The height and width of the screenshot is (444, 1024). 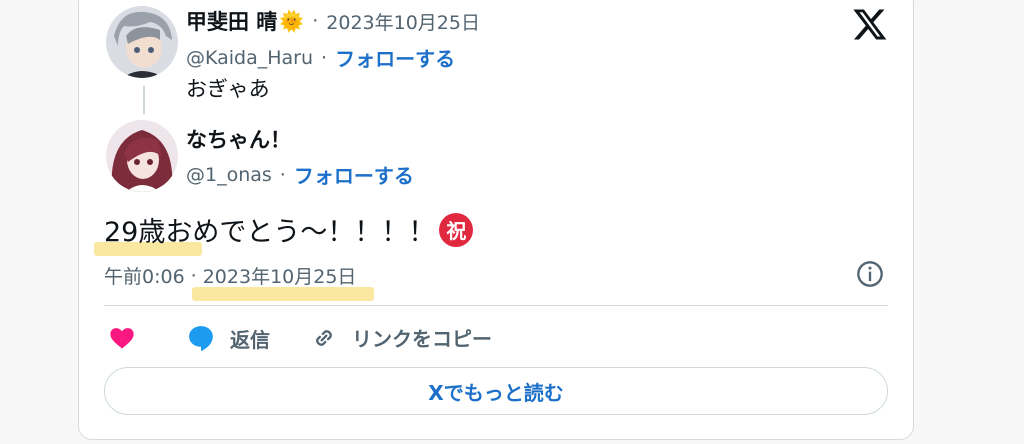 I want to click on reply-label: 返信, so click(x=250, y=339).